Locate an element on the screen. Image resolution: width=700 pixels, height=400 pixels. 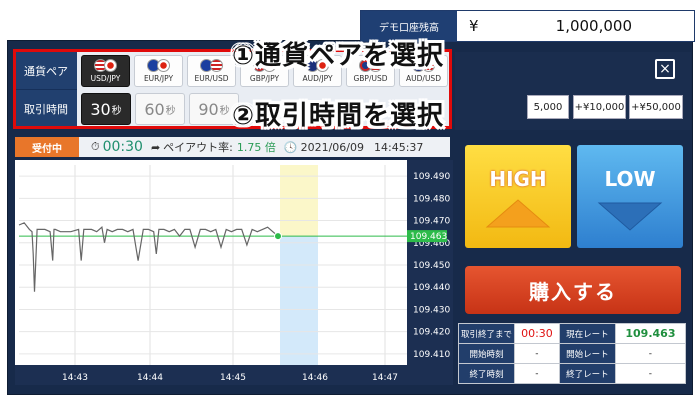
low-button: LOW is located at coordinates (630, 196).